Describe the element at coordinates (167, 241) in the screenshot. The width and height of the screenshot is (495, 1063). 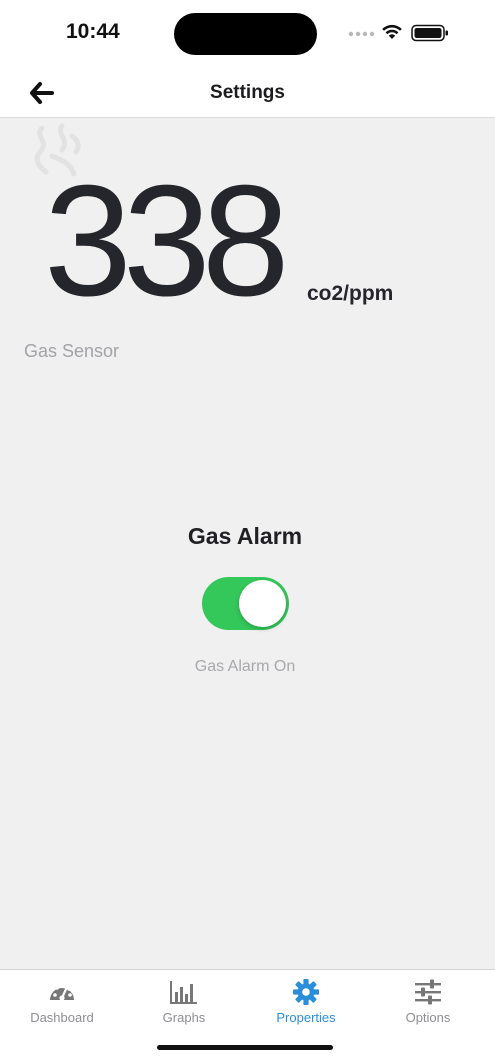
I see `gas-sensor-value: 338` at that location.